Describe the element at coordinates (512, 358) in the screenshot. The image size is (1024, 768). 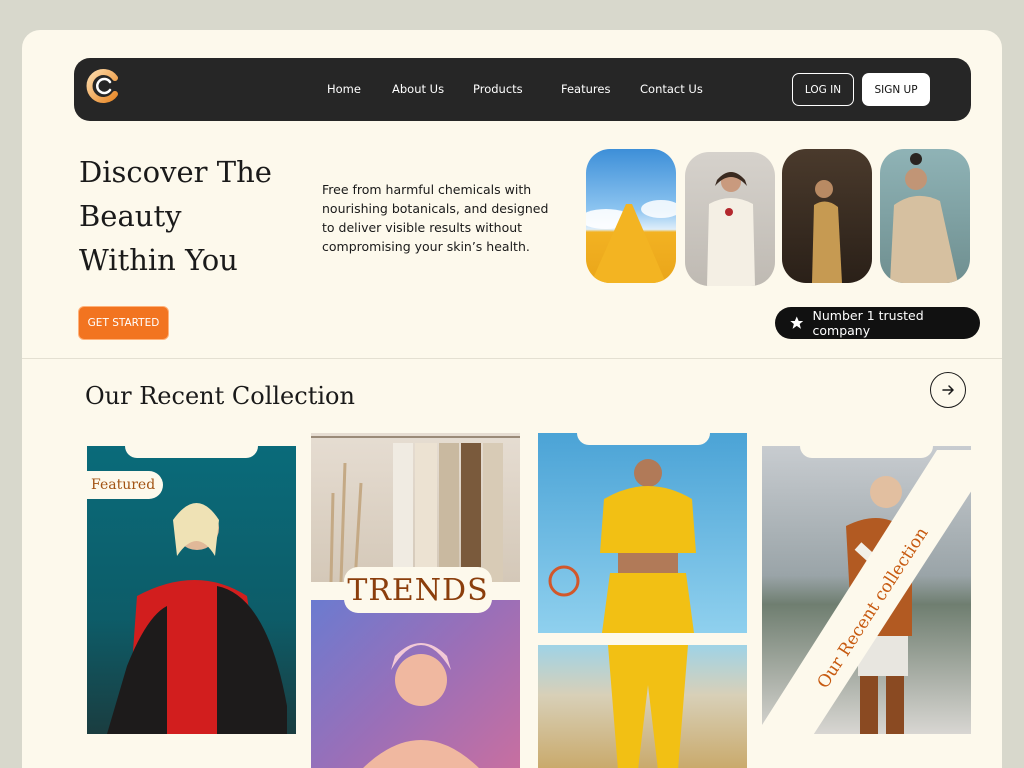
I see `section-divider` at that location.